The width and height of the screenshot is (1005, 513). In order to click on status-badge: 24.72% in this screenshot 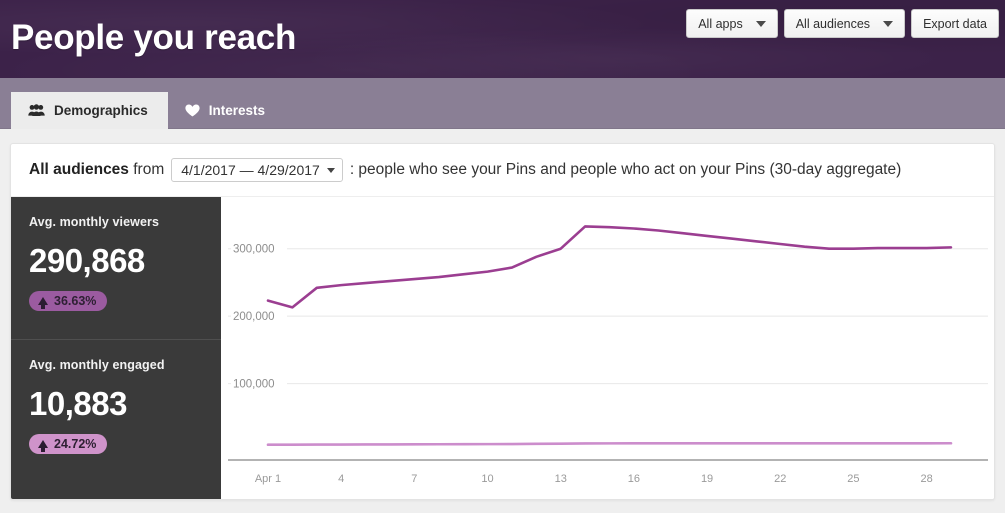, I will do `click(68, 444)`.